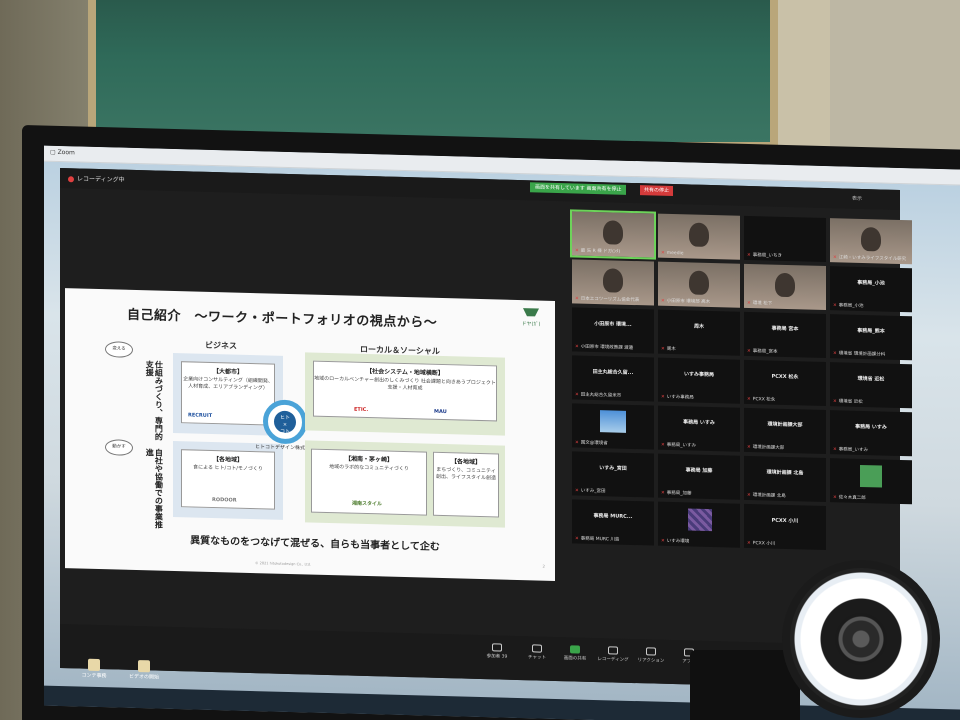  I want to click on center-hub-core: ヒト × コト, so click(285, 422).